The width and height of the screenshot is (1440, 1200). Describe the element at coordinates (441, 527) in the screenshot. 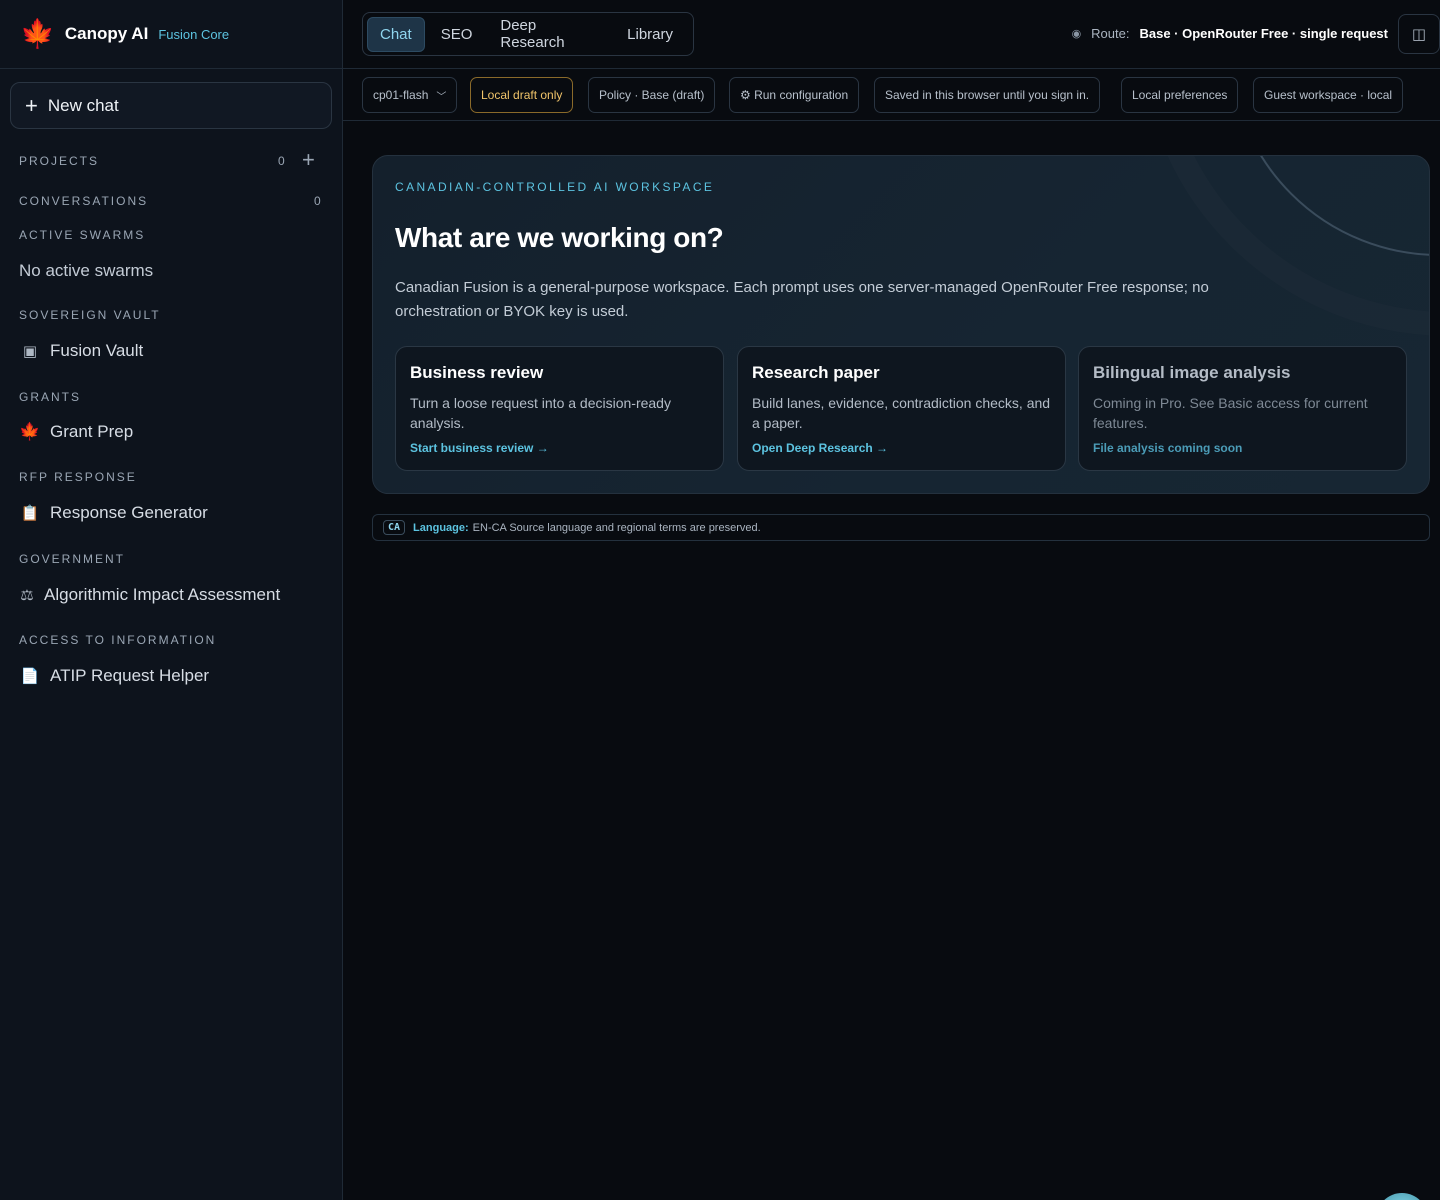

I see `language-label: Language:` at that location.